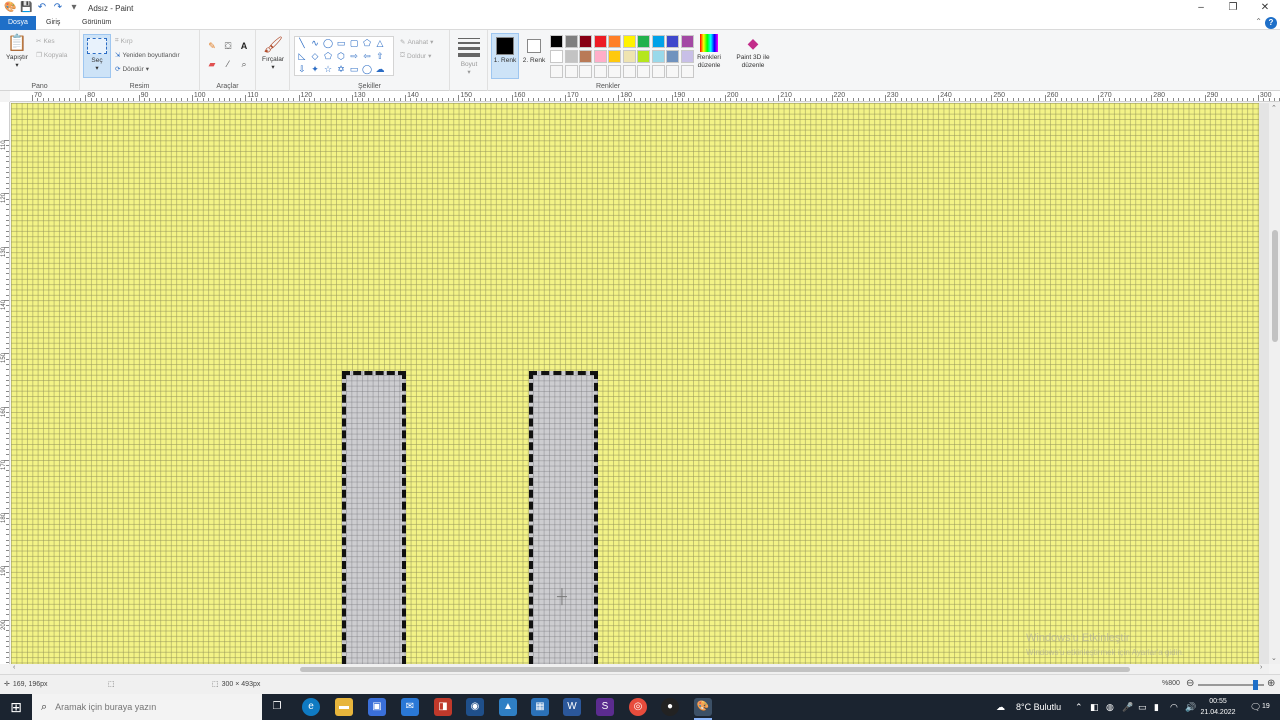  I want to click on up-arrow-shape-icon: ⇧, so click(380, 56).